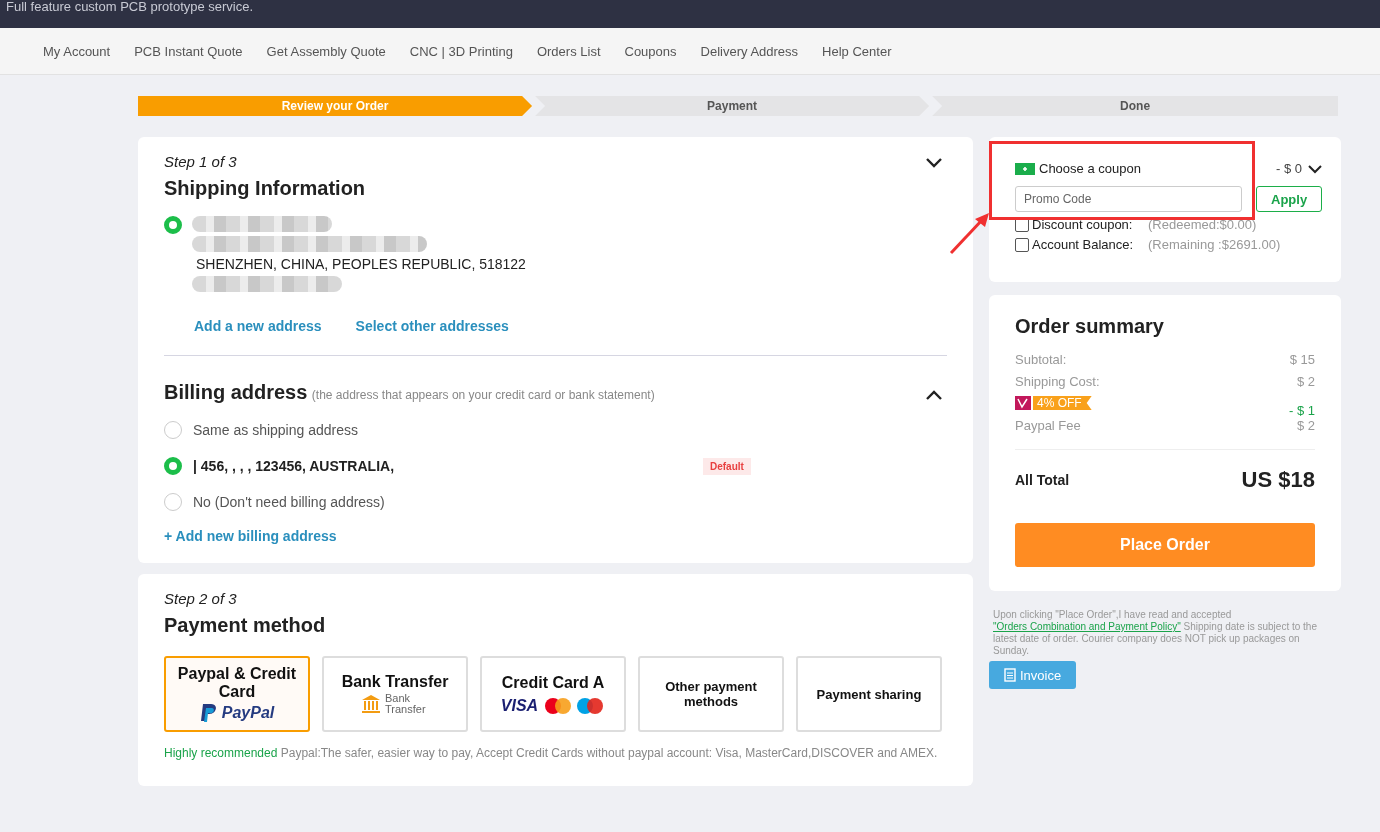 This screenshot has width=1380, height=832. I want to click on nav-link: Coupons, so click(650, 51).